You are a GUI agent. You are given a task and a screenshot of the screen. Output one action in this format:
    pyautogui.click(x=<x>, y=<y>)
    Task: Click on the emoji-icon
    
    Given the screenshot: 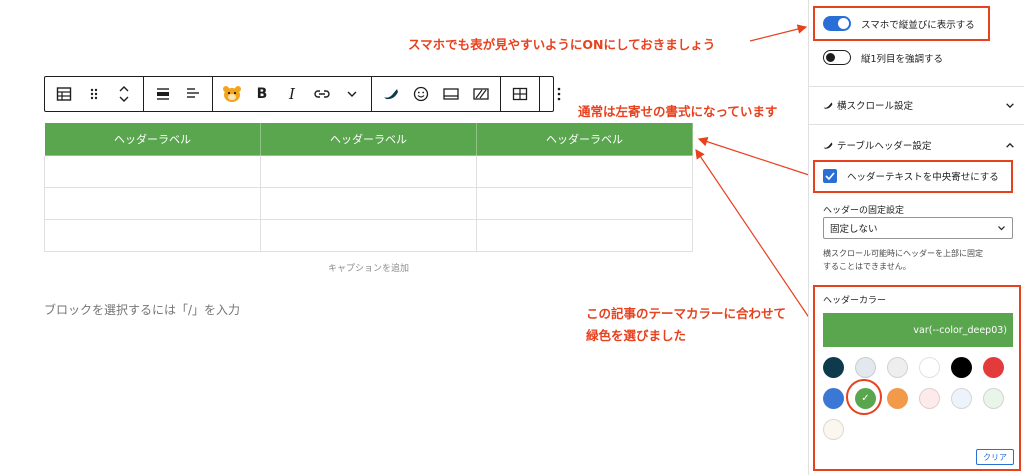 What is the action you would take?
    pyautogui.click(x=421, y=94)
    